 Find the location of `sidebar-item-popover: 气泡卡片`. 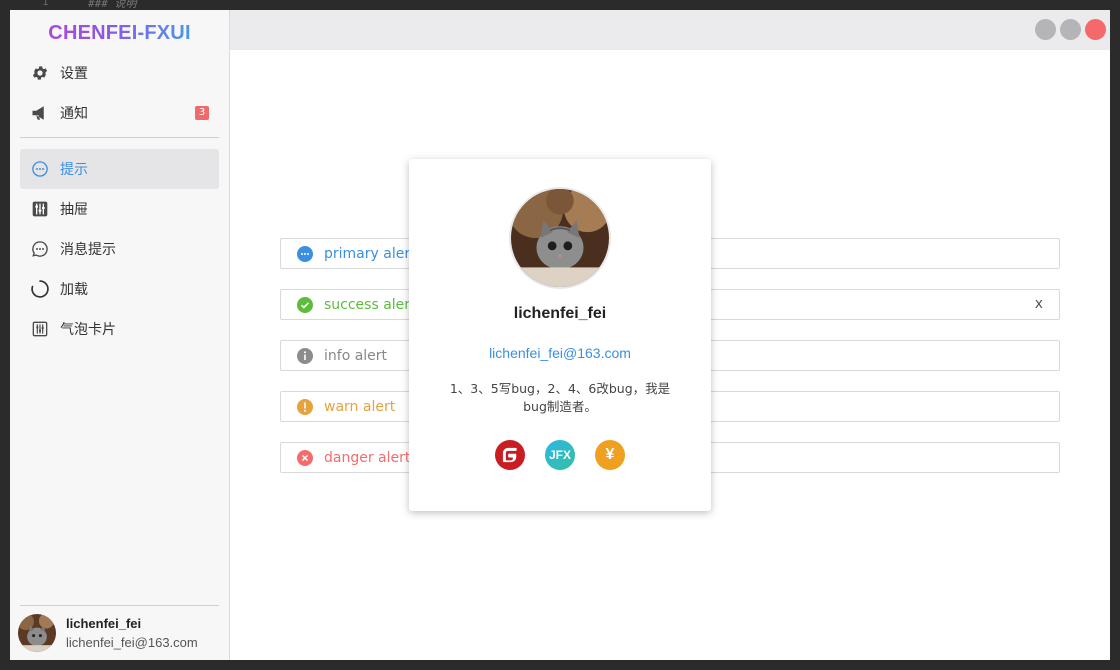

sidebar-item-popover: 气泡卡片 is located at coordinates (119, 329).